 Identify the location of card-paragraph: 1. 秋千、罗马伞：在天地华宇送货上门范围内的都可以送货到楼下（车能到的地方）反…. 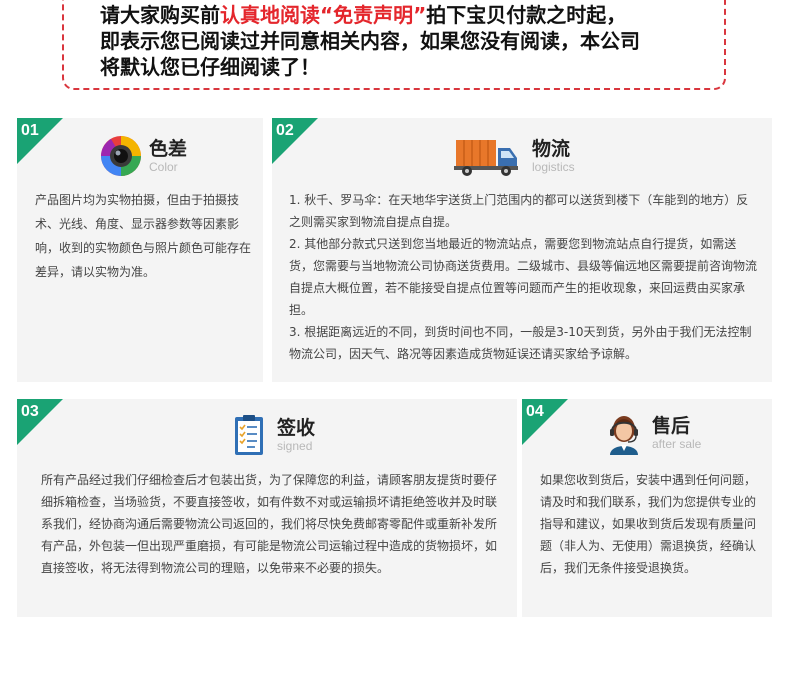
(519, 211).